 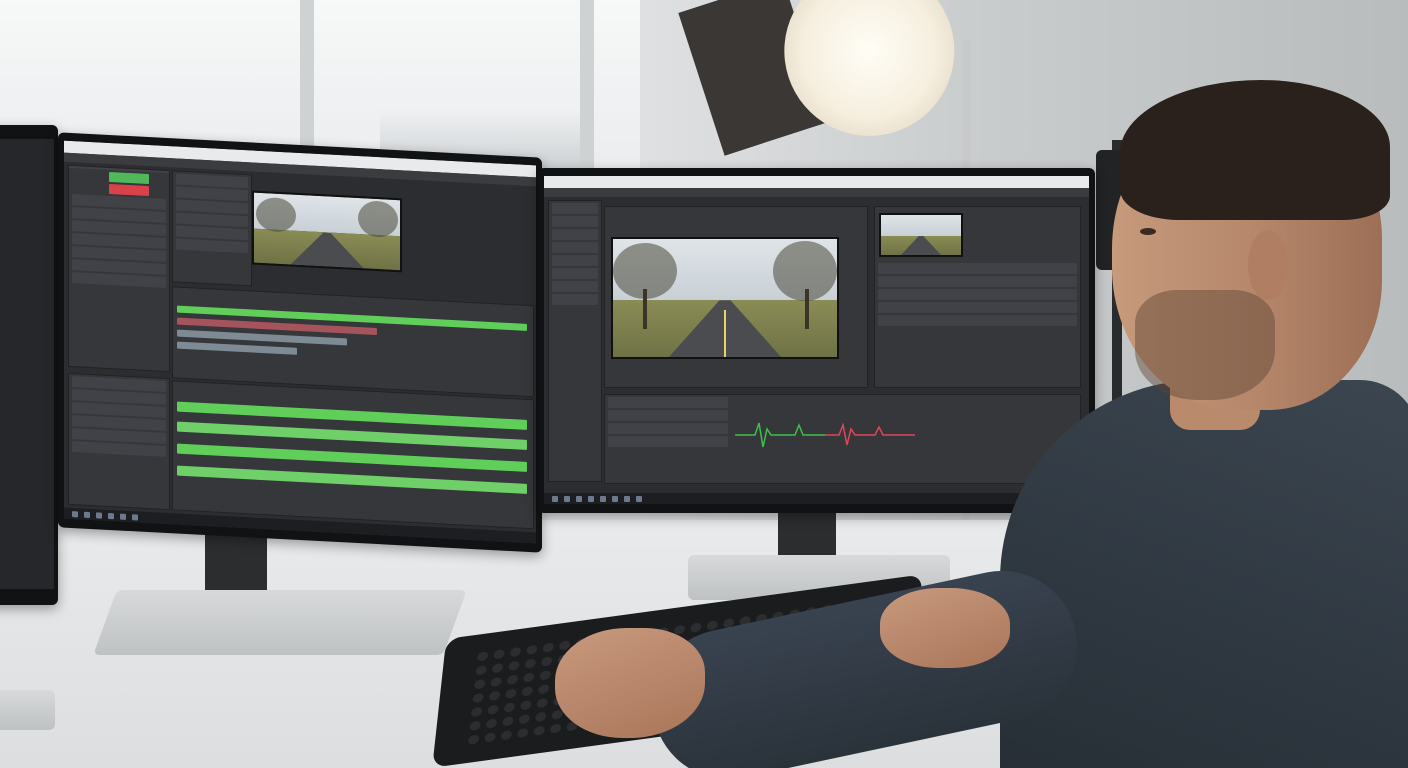 I want to click on person-left-hand, so click(x=630, y=683).